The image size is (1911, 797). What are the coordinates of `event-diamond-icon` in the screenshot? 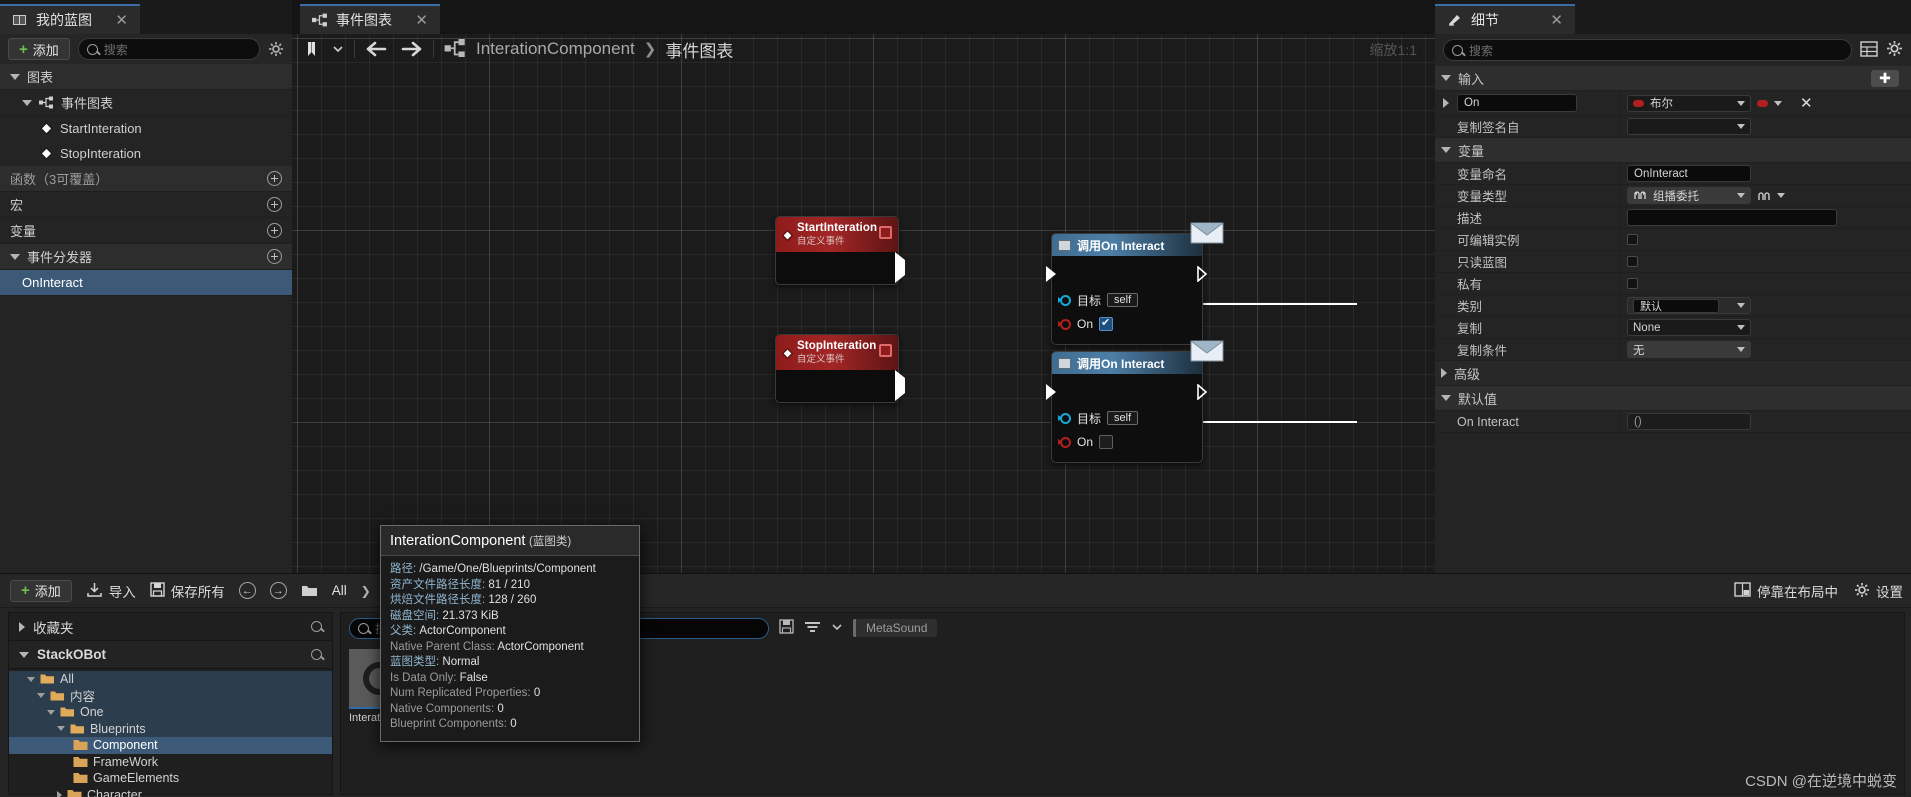 It's located at (787, 235).